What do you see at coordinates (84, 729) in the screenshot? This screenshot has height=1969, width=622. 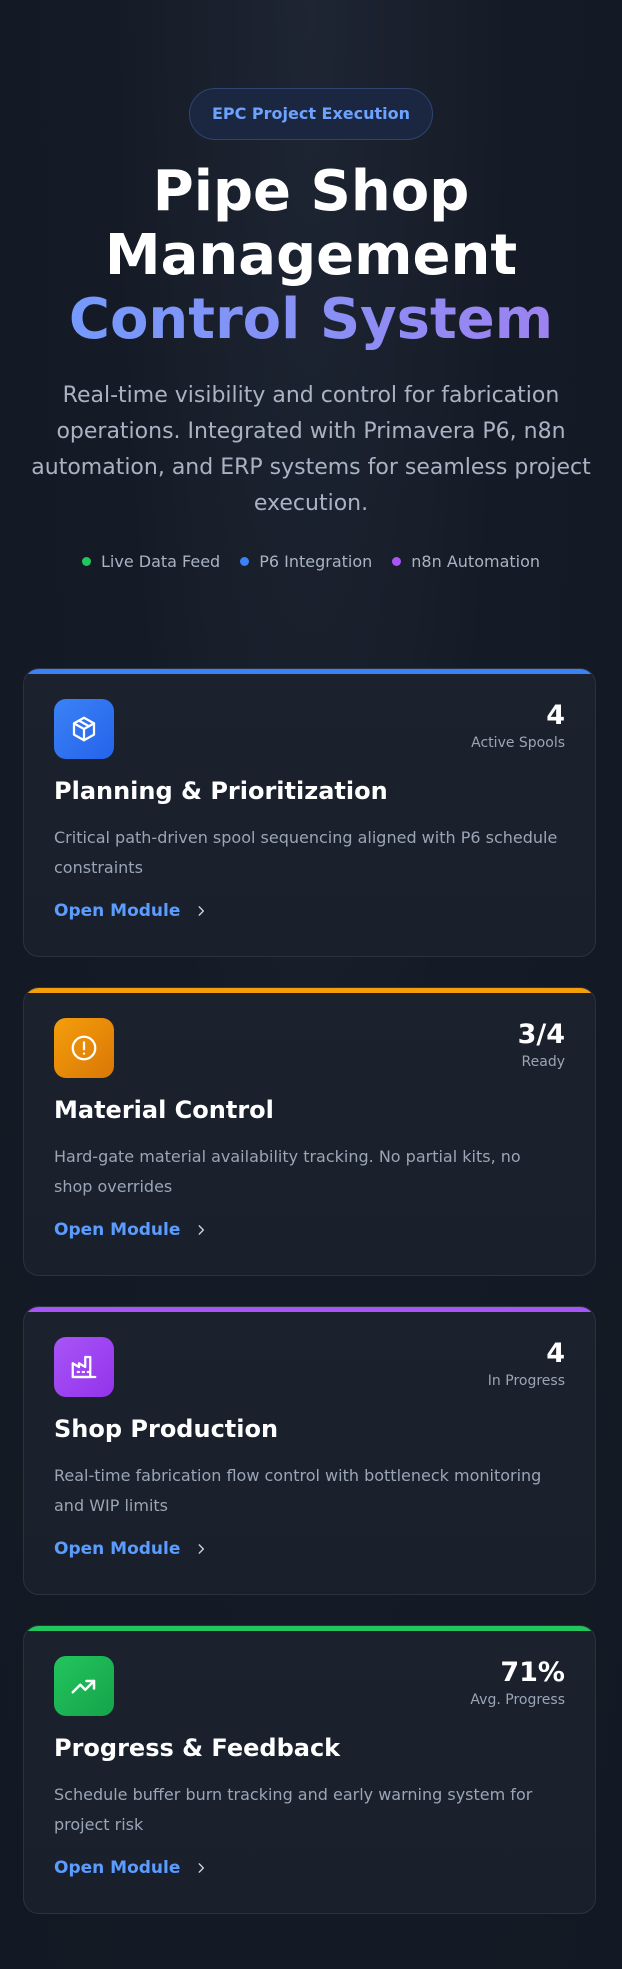 I see `box-icon` at bounding box center [84, 729].